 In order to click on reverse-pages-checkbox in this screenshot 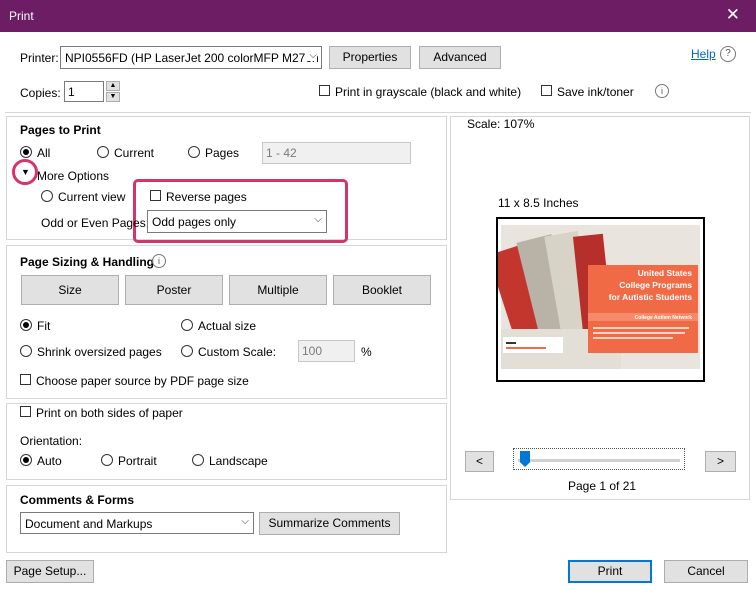, I will do `click(155, 195)`.